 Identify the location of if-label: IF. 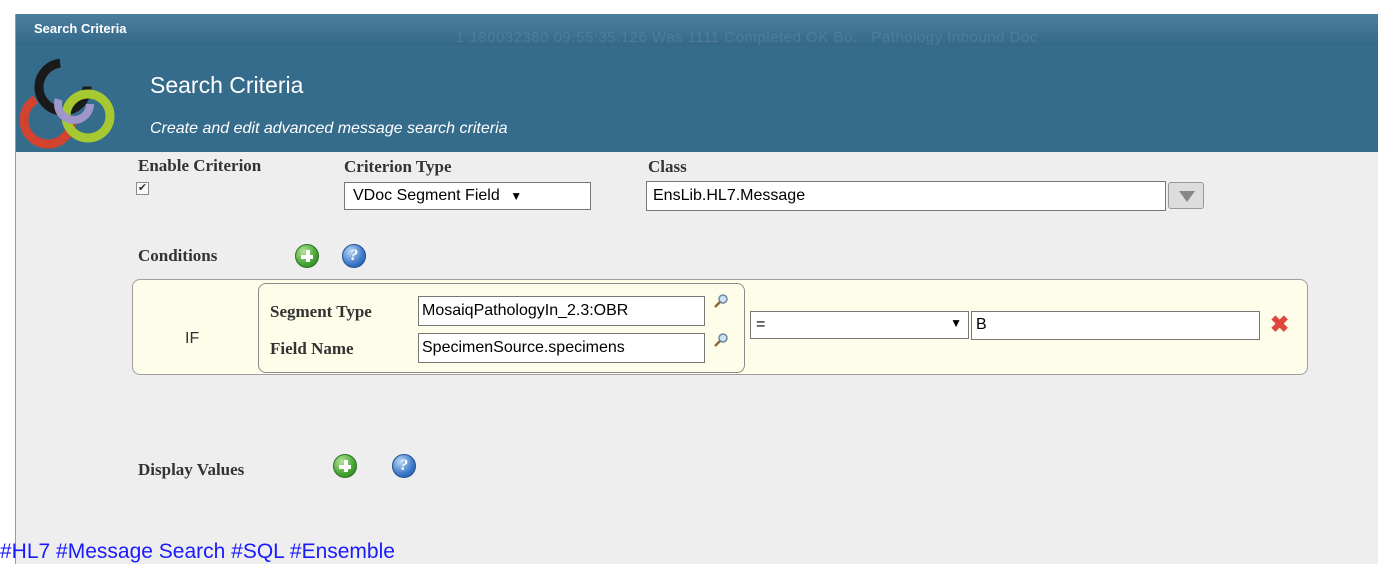
(192, 338).